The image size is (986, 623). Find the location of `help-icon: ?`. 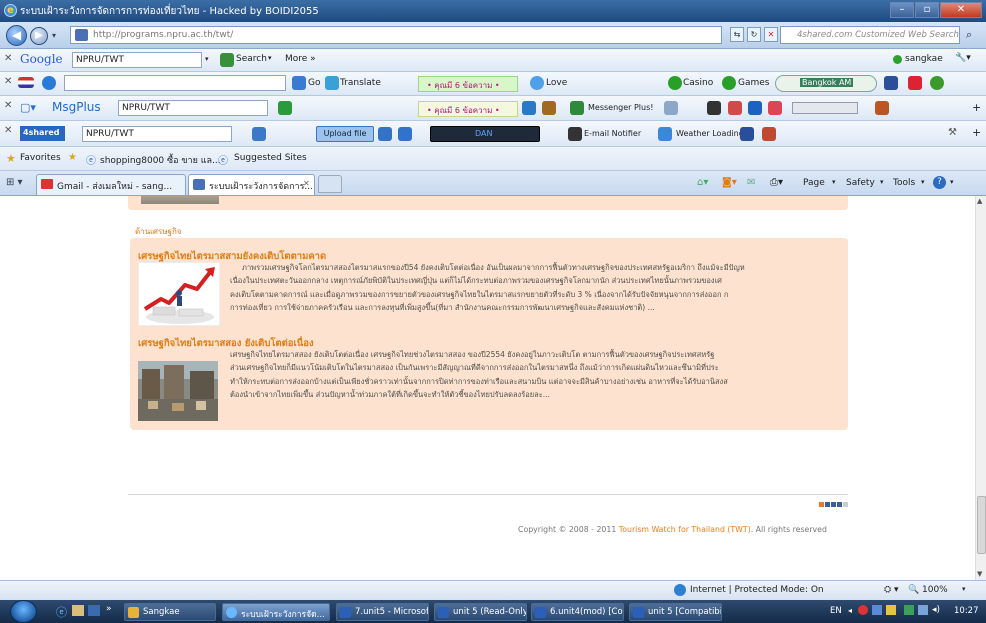

help-icon: ? is located at coordinates (939, 182).